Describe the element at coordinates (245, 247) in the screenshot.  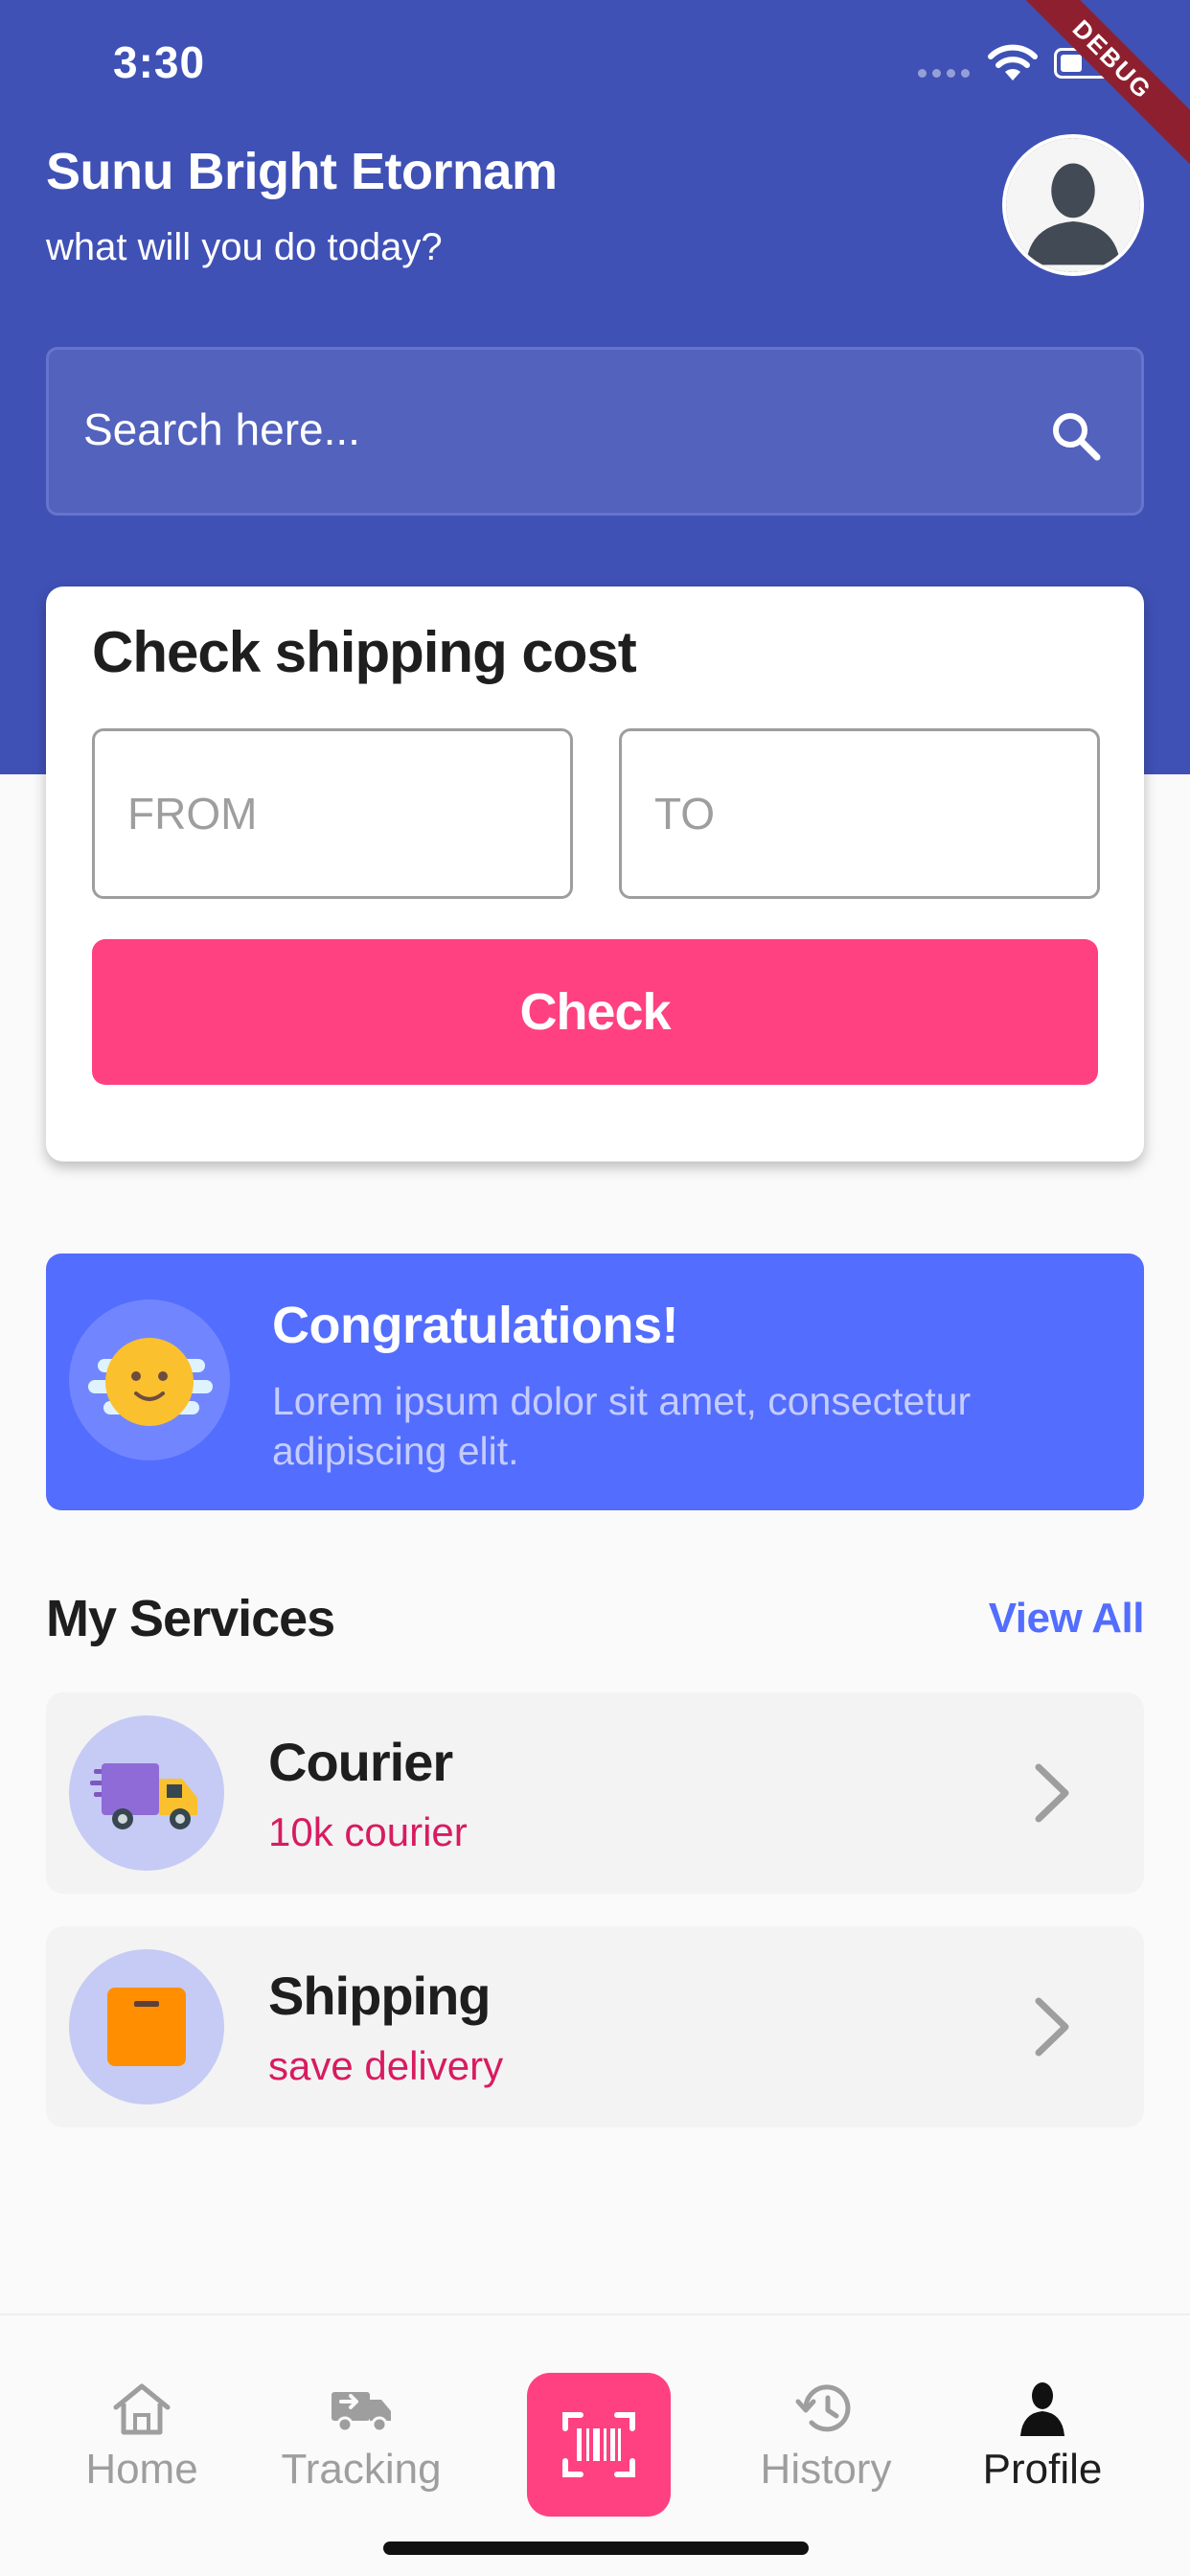
I see `greeting-text: what will you do today?` at that location.